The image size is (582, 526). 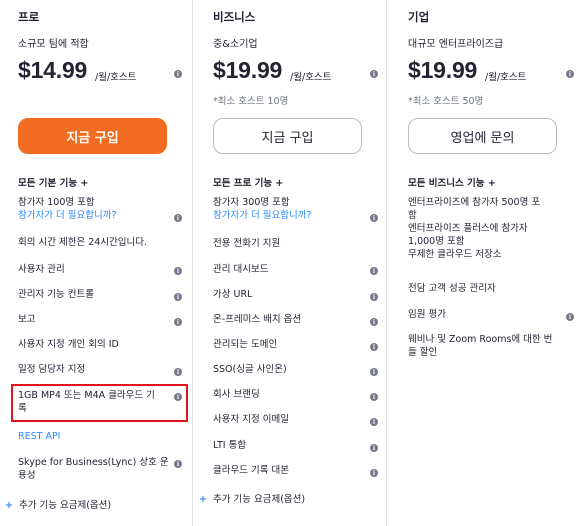 What do you see at coordinates (468, 228) in the screenshot?
I see `feature-enterprise-plus-participants: 엔터프라이즈 플러스에 참가자` at bounding box center [468, 228].